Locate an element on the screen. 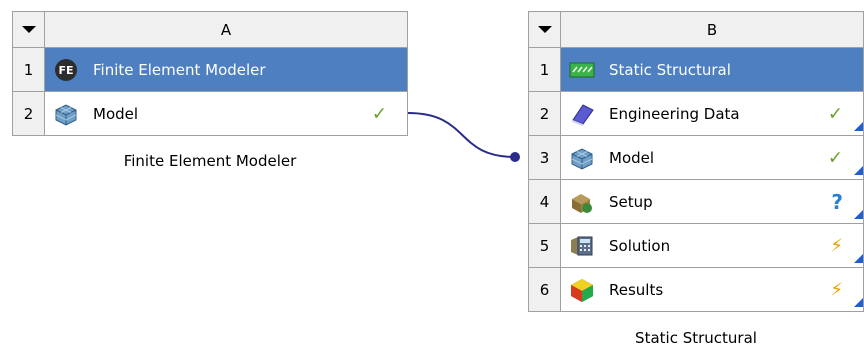  cell-static-structural: Static Structural is located at coordinates (712, 69).